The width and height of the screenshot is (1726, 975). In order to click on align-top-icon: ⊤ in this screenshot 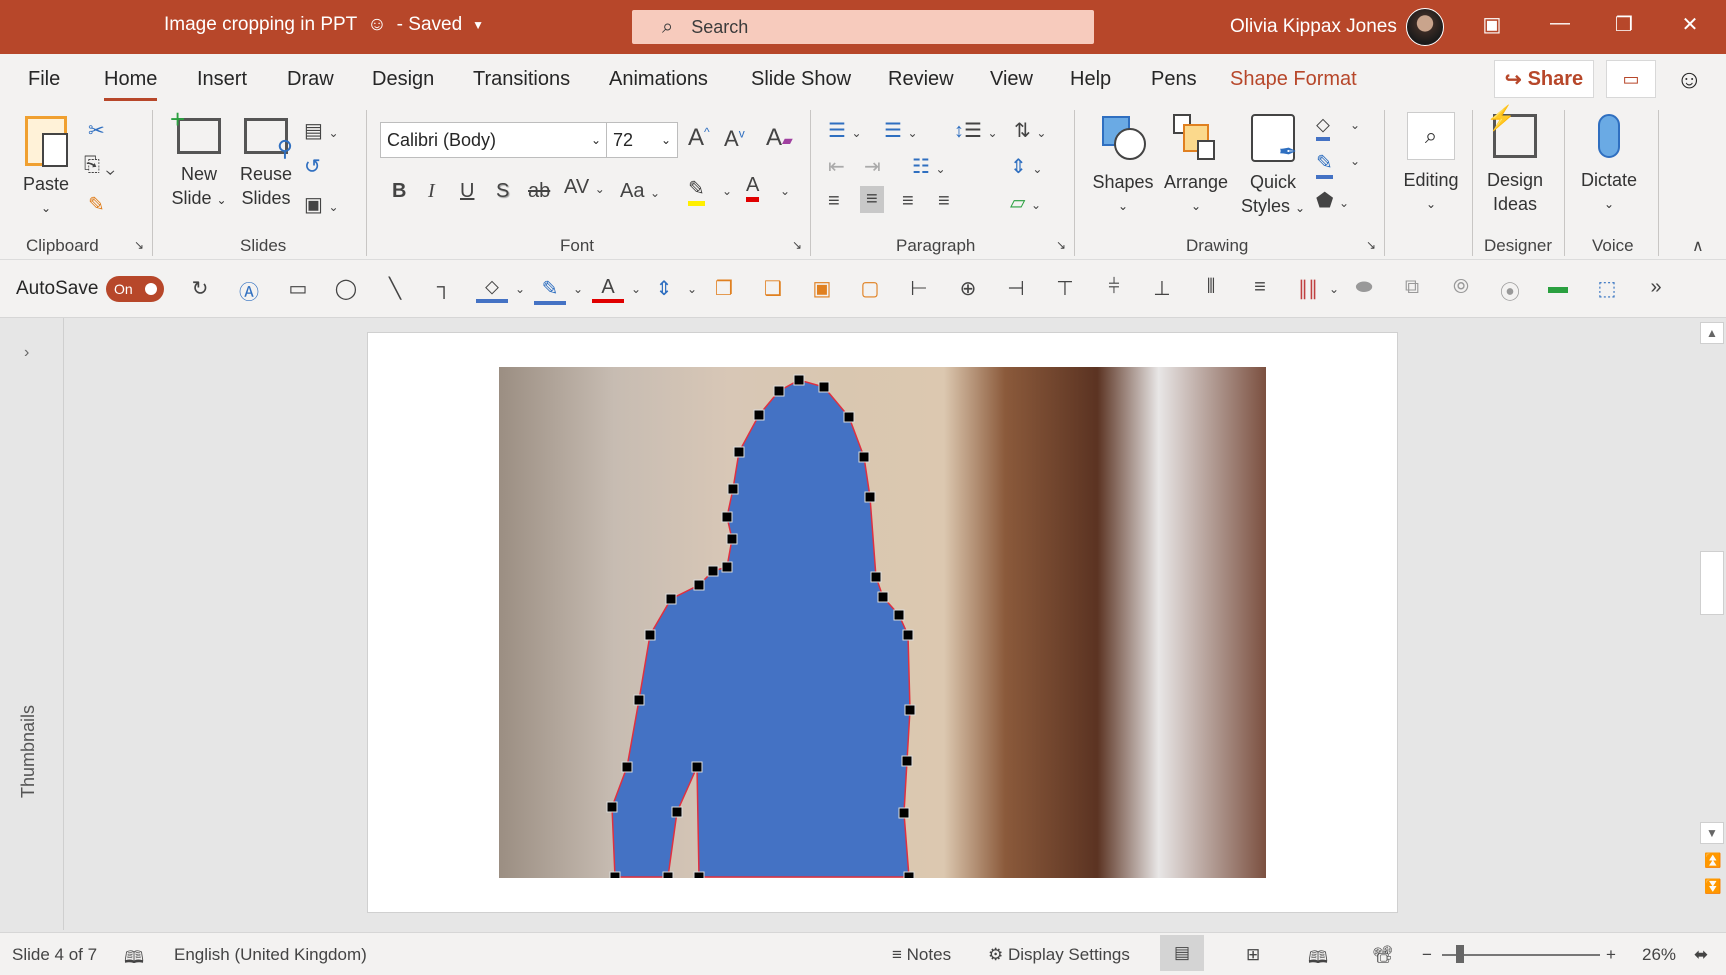, I will do `click(1065, 288)`.